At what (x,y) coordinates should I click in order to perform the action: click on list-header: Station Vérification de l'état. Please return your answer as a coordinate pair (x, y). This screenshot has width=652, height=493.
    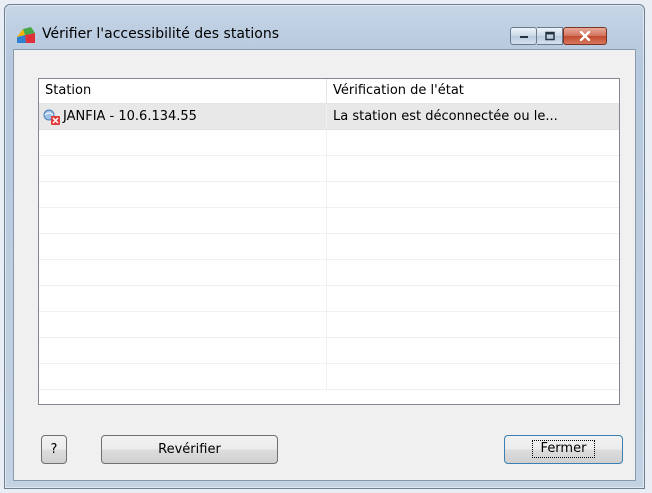
    Looking at the image, I should click on (329, 91).